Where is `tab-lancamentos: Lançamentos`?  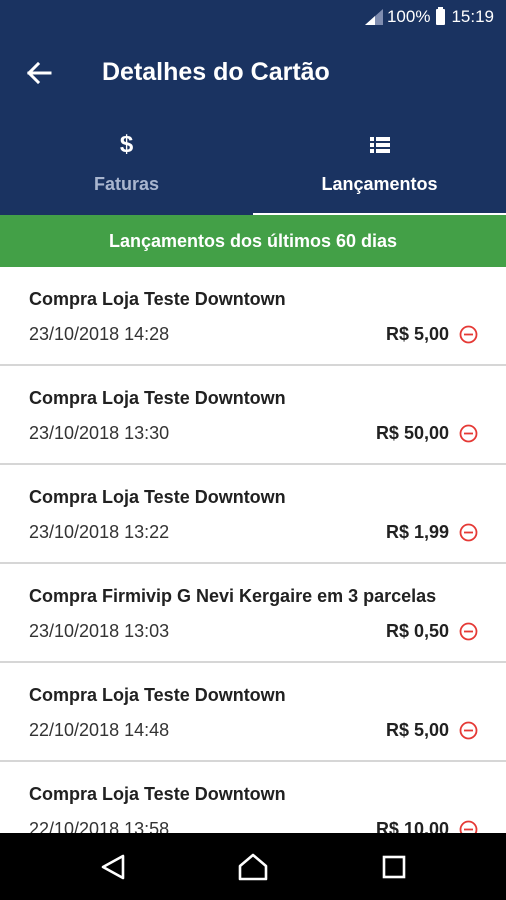 tab-lancamentos: Lançamentos is located at coordinates (379, 170).